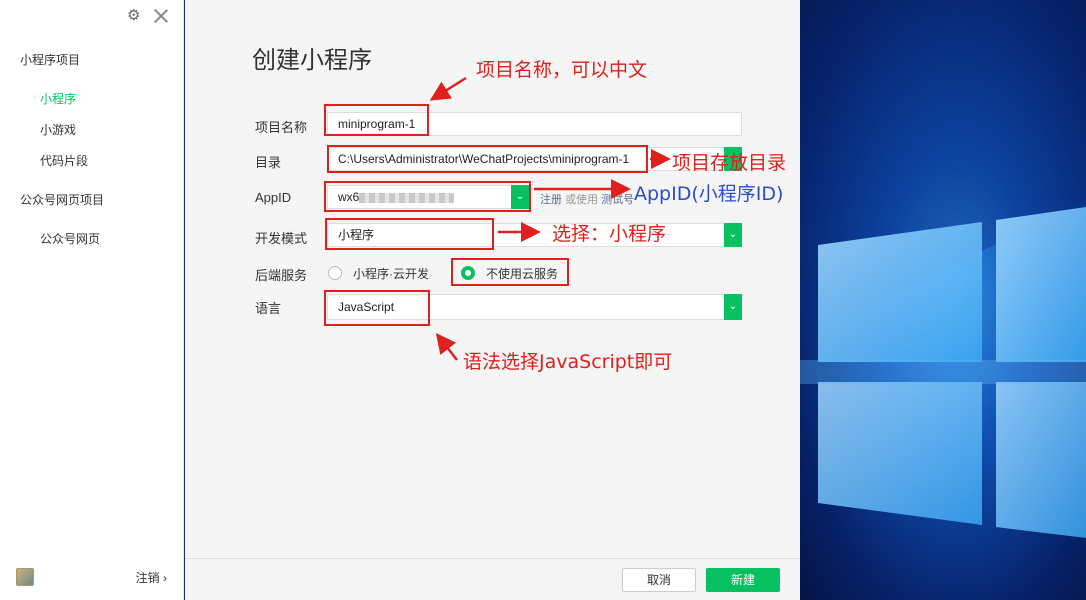 This screenshot has height=600, width=1086. Describe the element at coordinates (148, 16) in the screenshot. I see `sidebar-toolbar: ⚙` at that location.